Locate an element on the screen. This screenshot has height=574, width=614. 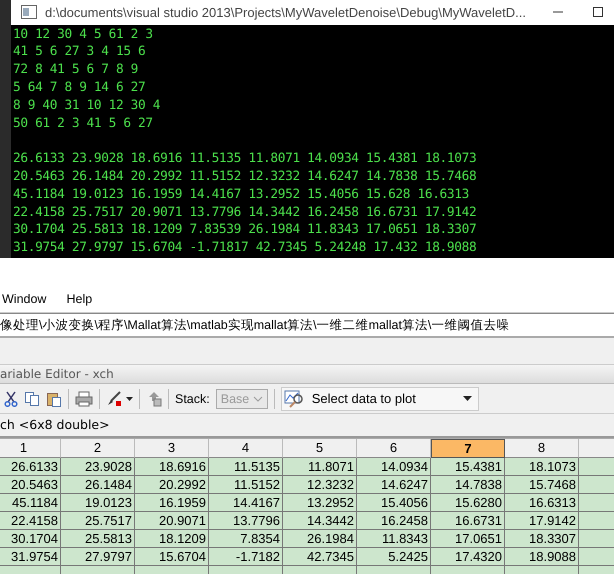
table-cell: 11.5152 is located at coordinates (246, 485).